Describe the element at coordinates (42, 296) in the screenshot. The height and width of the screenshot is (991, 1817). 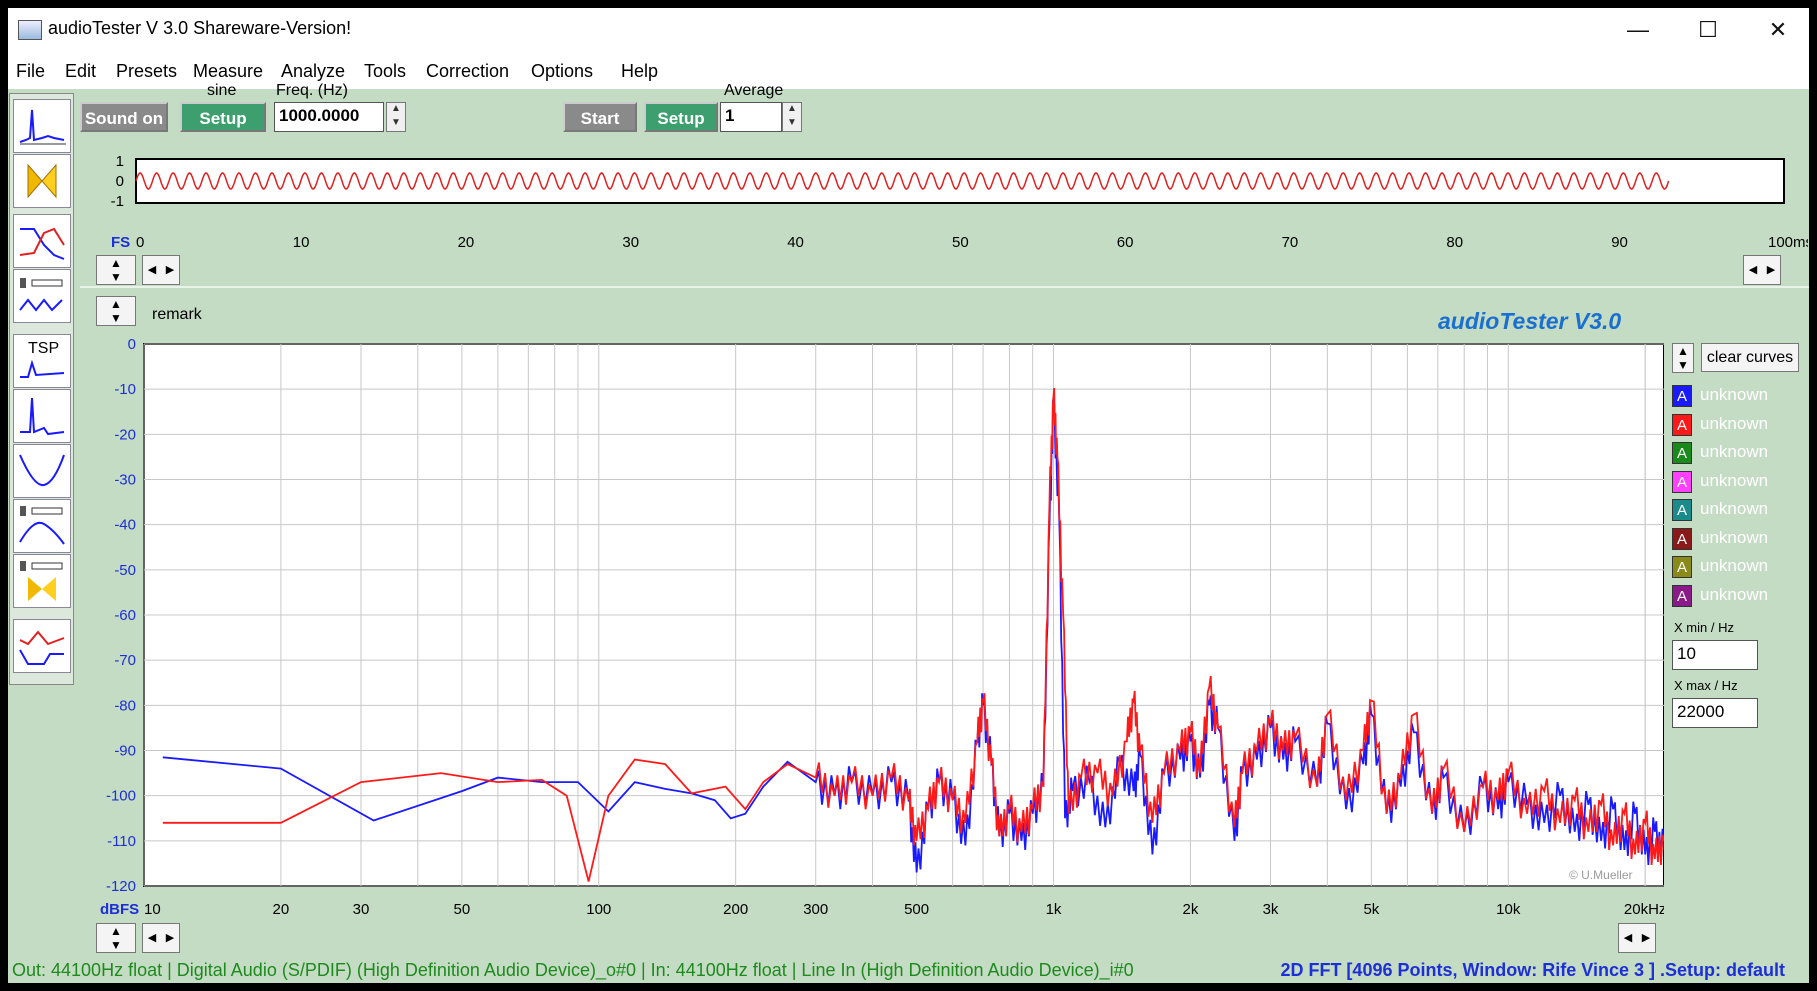
I see `speaker-tool-icon` at that location.